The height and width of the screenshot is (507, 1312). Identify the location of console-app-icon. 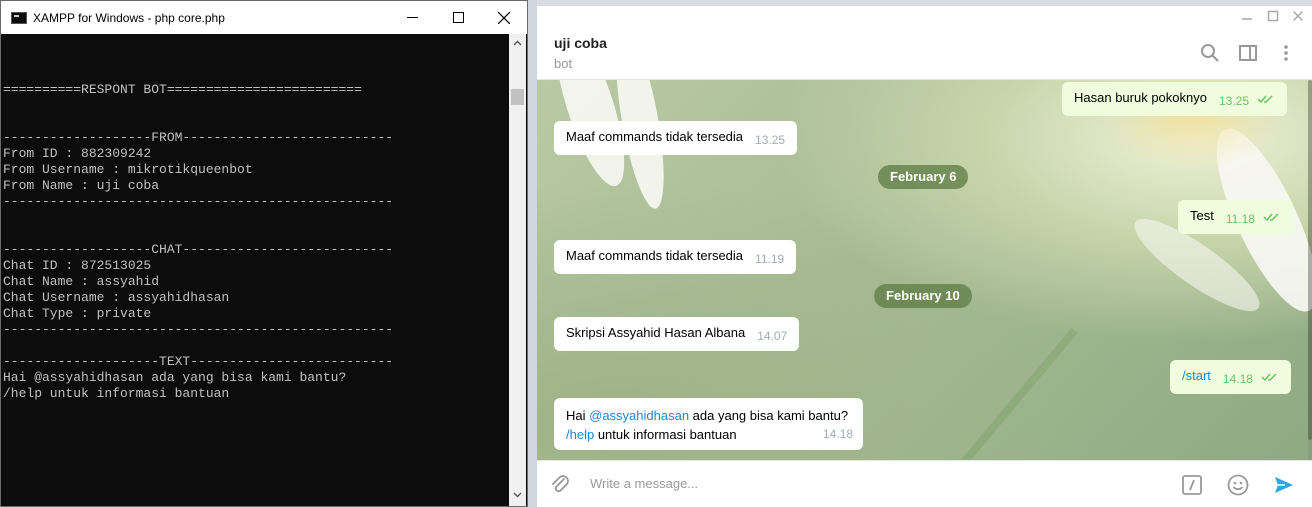
(19, 17).